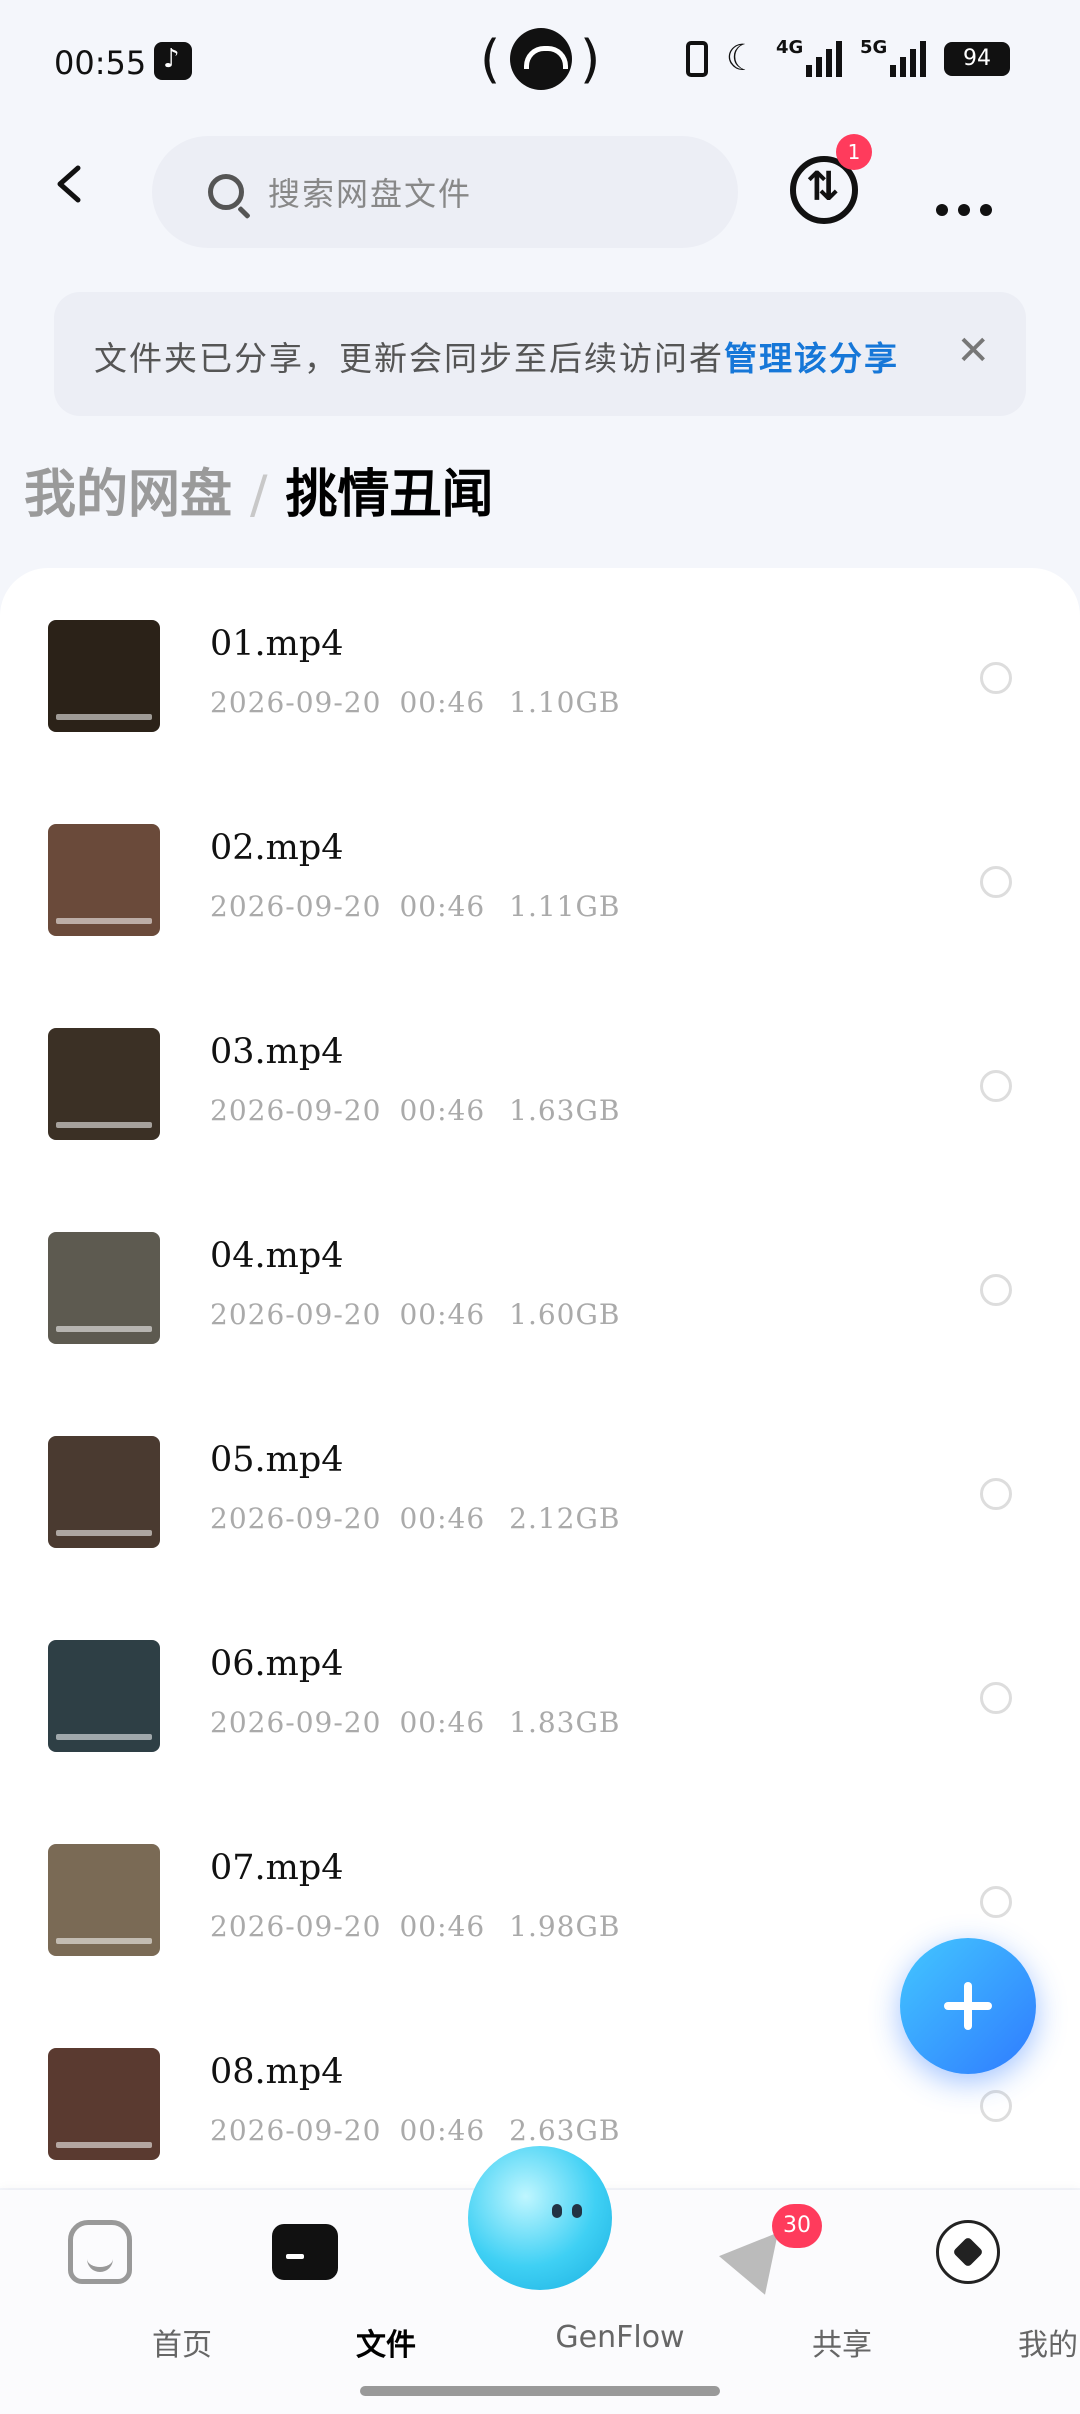  What do you see at coordinates (1048, 2345) in the screenshot?
I see `tab-me-label: 我的` at bounding box center [1048, 2345].